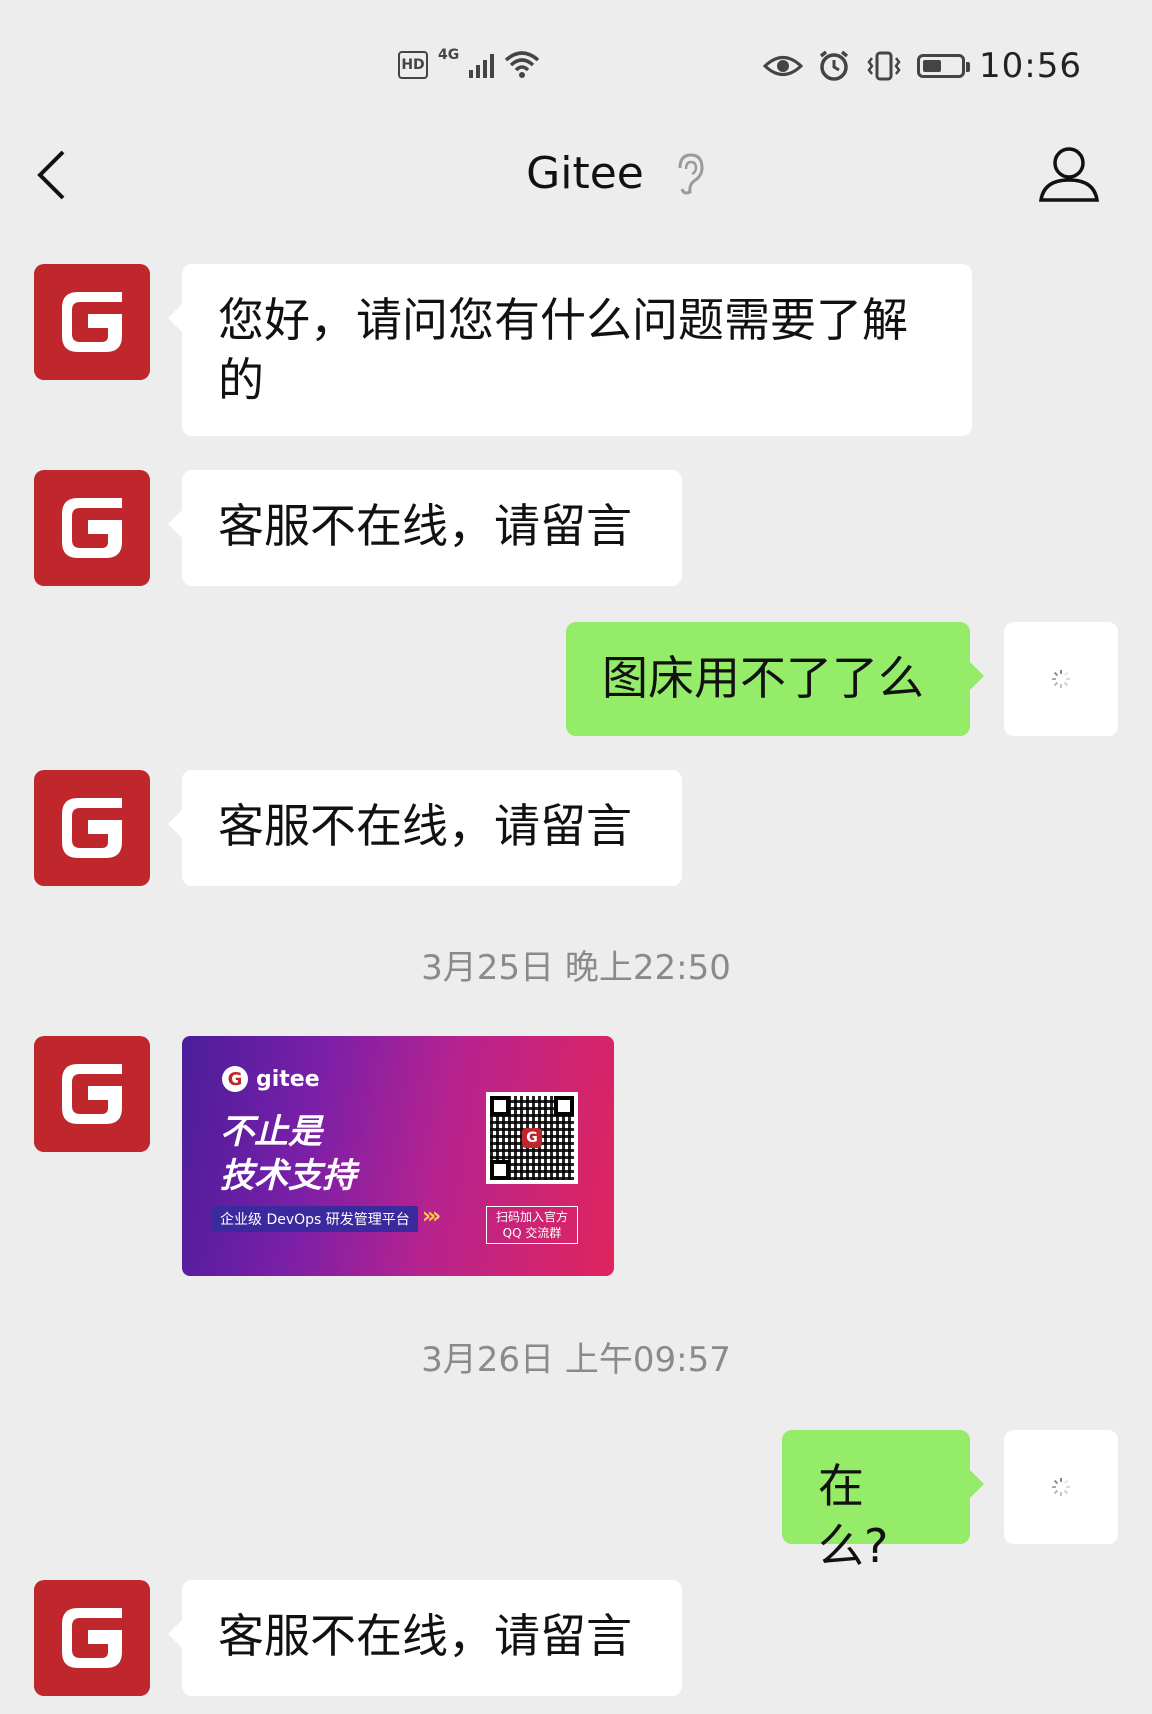 The width and height of the screenshot is (1152, 1714). Describe the element at coordinates (576, 968) in the screenshot. I see `chat-timestamp: 3月25日 晚上22:50` at that location.